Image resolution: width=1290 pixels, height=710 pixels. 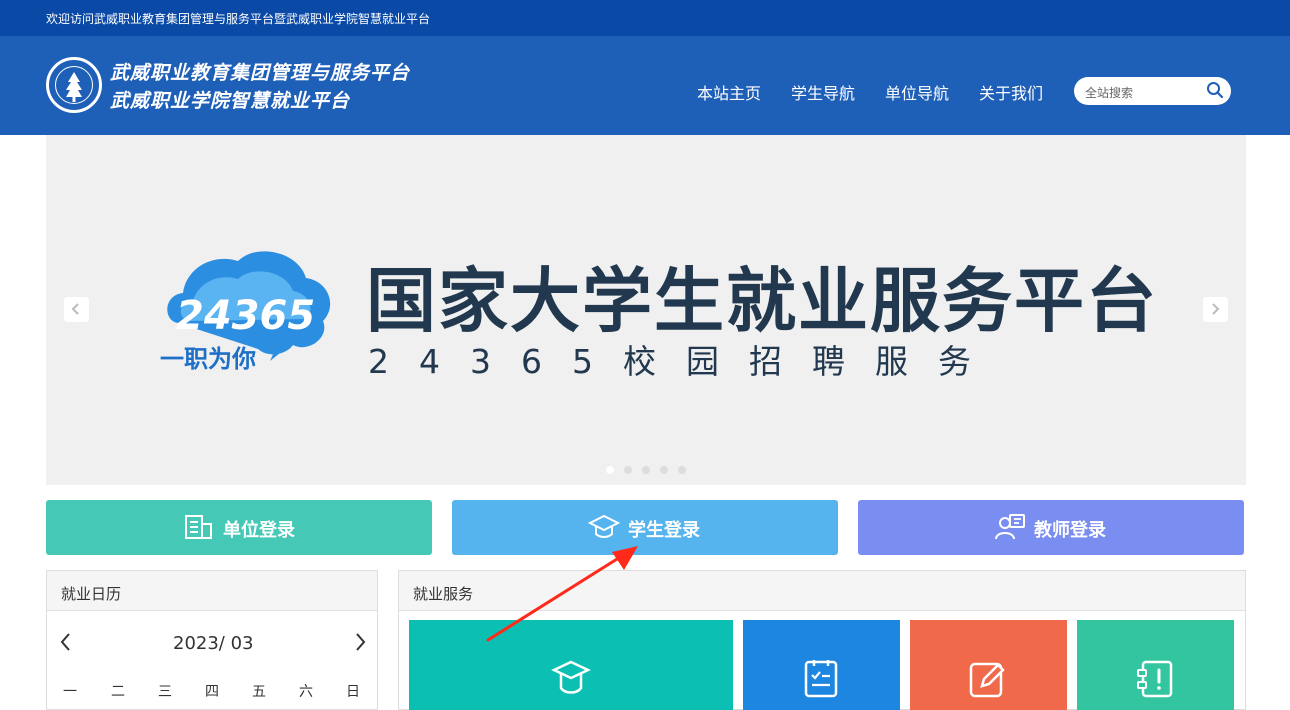 I want to click on carousel-next-button, so click(x=1215, y=309).